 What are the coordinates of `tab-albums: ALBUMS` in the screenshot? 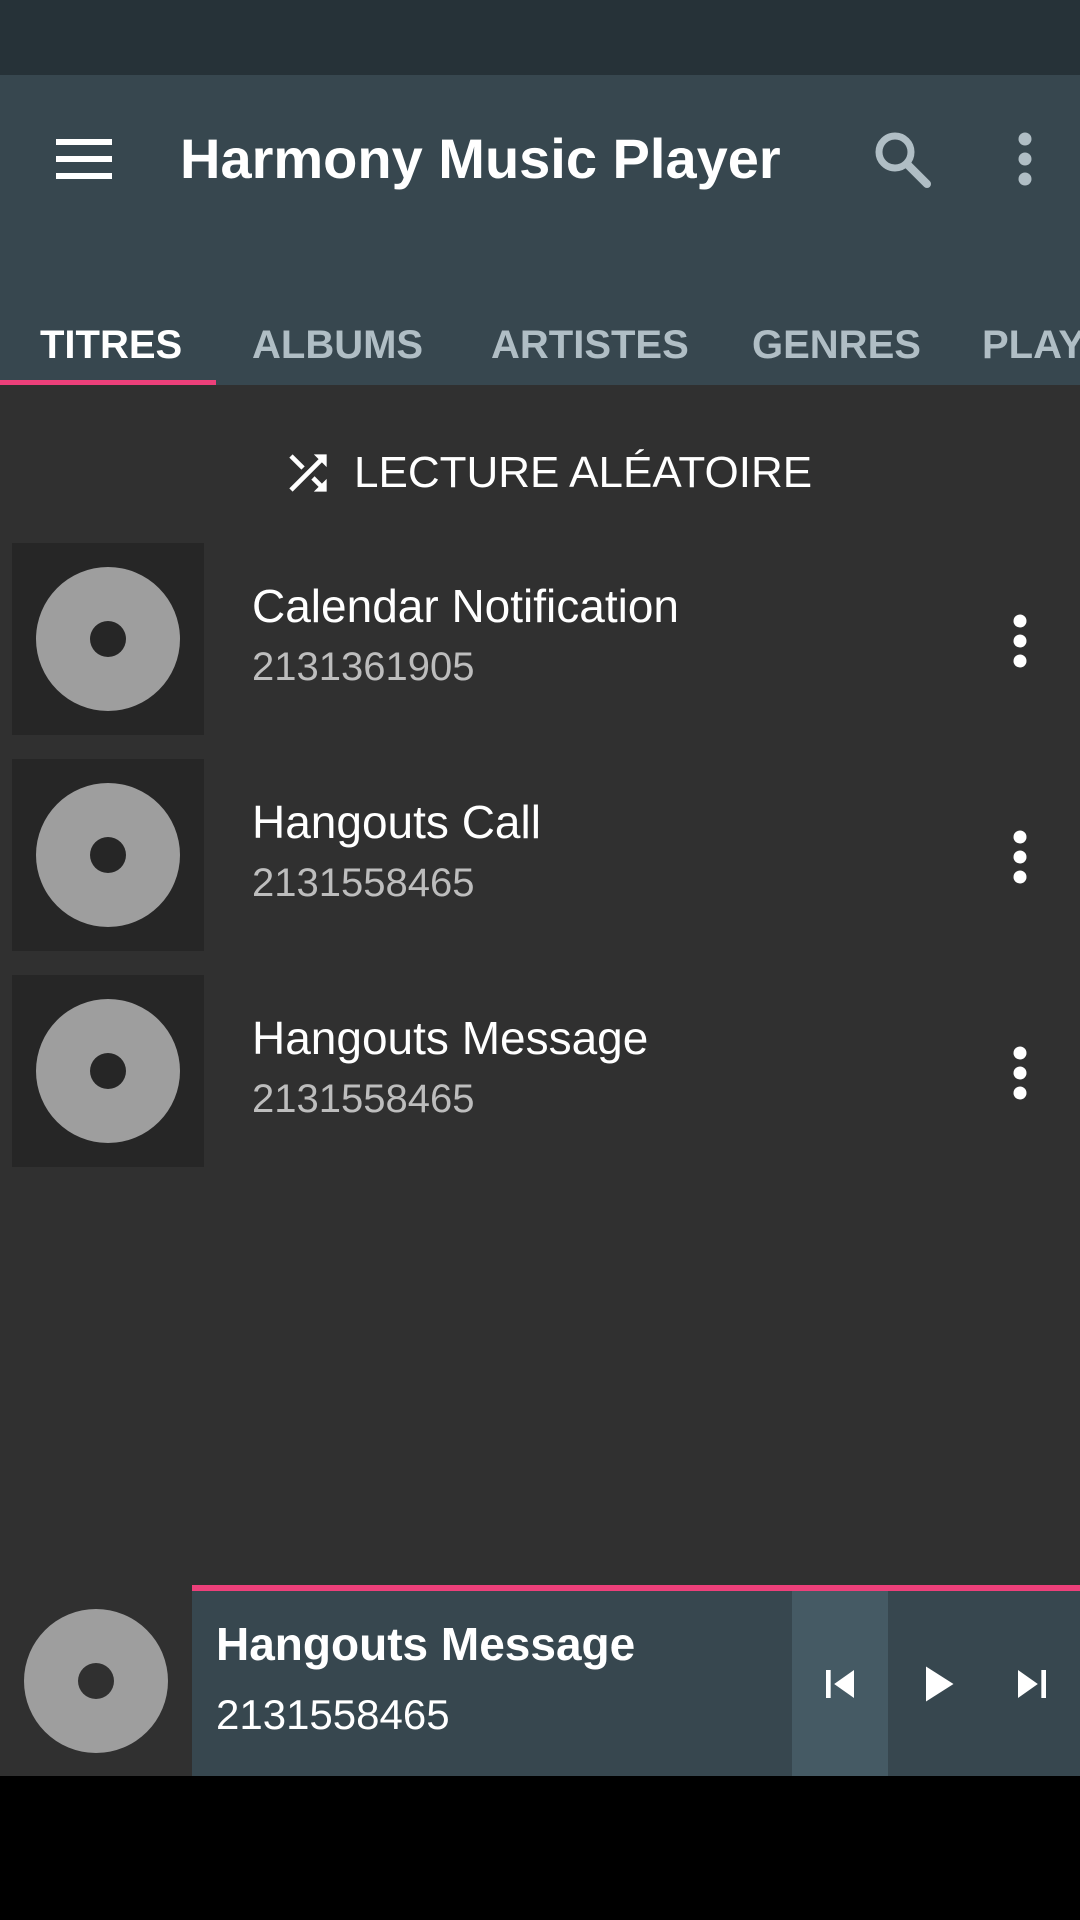 It's located at (337, 350).